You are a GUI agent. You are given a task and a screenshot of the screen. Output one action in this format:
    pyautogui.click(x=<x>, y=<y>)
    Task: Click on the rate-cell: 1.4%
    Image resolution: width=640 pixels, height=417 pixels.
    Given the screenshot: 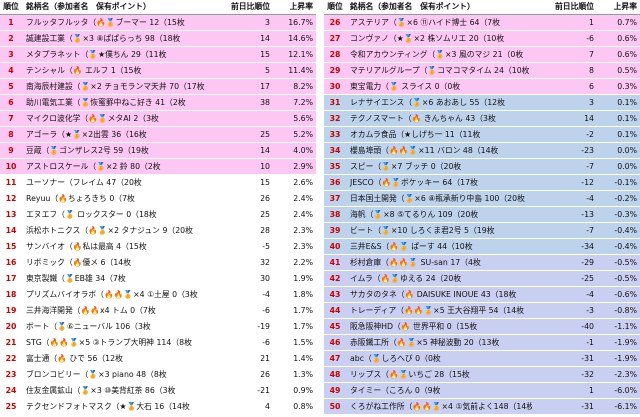 What is the action you would take?
    pyautogui.click(x=303, y=358)
    